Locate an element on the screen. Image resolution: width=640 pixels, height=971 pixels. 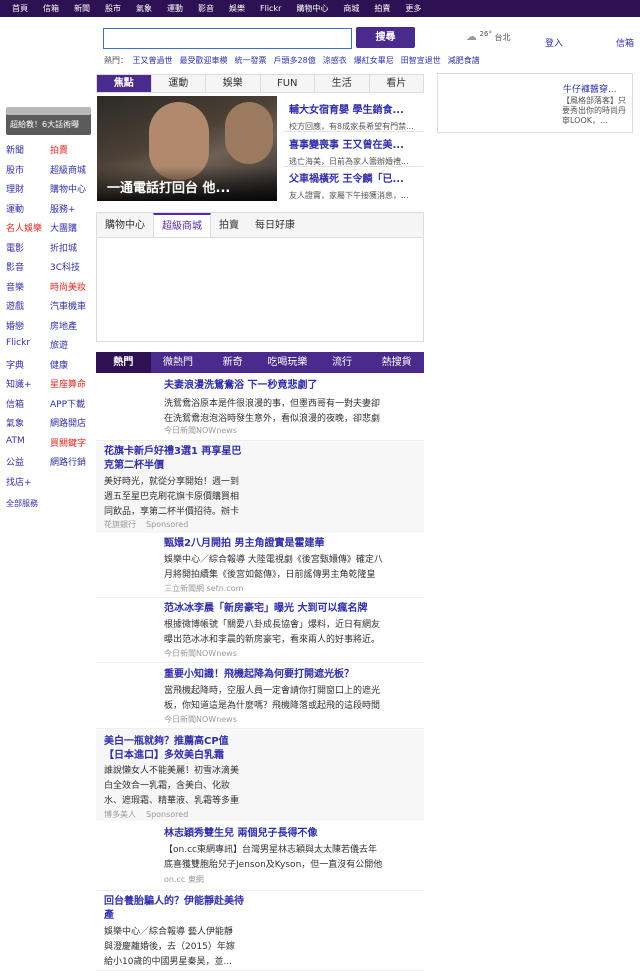
feed-item-title: 美白一瓶就夠？推薦高CP值【日本進口】多效美白乳霜 is located at coordinates (174, 749).